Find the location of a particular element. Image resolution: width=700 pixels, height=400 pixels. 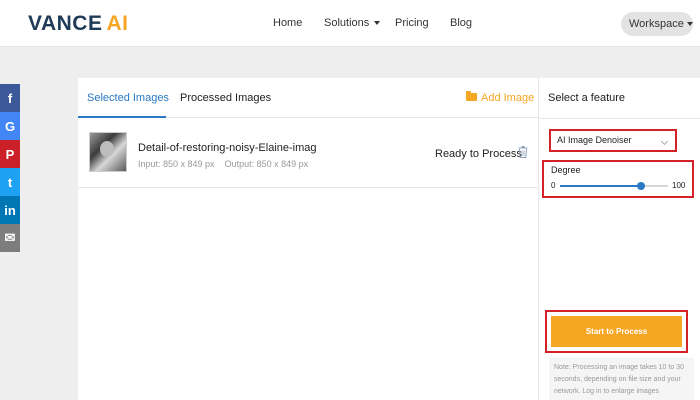

slider-max-label: 100 is located at coordinates (679, 185).